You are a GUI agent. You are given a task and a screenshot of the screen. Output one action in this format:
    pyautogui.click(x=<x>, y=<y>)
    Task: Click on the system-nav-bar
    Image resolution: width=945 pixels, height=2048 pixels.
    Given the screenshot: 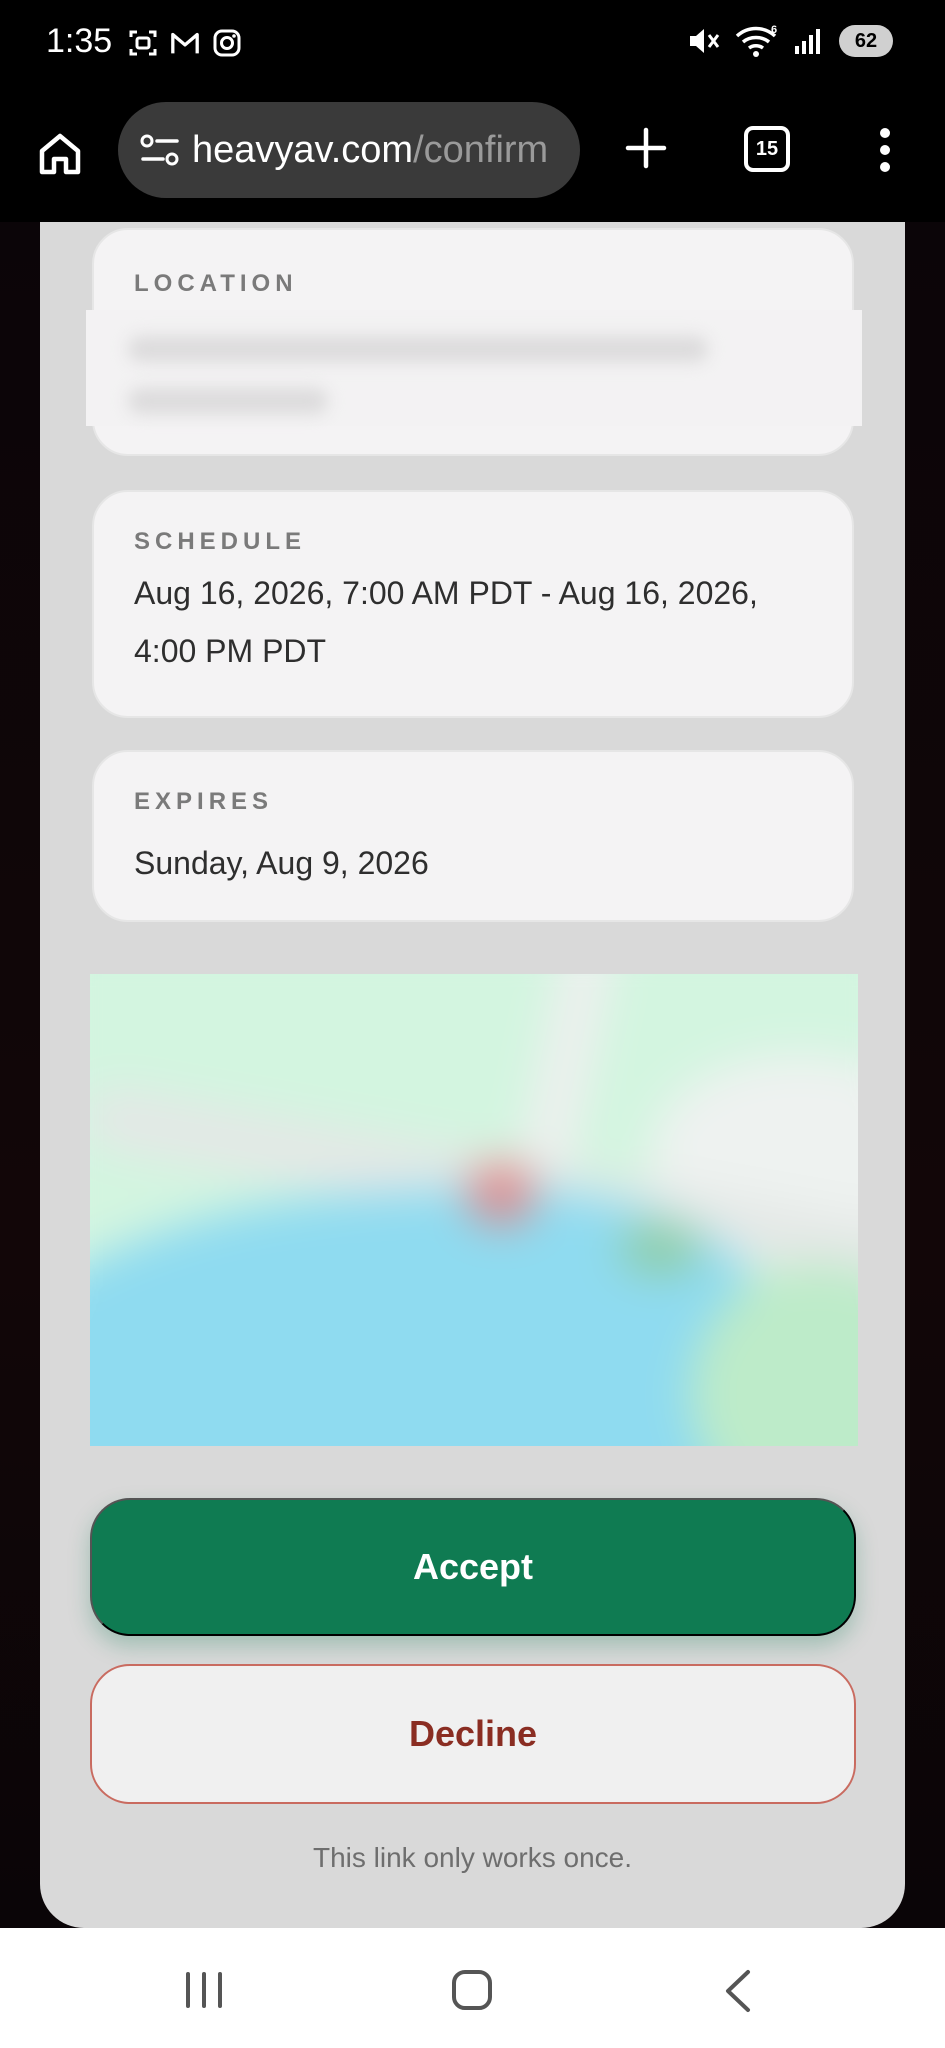 What is the action you would take?
    pyautogui.click(x=472, y=1988)
    